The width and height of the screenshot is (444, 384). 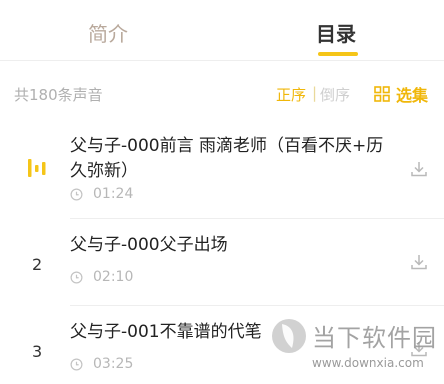 I want to click on sort-ascending-button: 正序, so click(x=291, y=94).